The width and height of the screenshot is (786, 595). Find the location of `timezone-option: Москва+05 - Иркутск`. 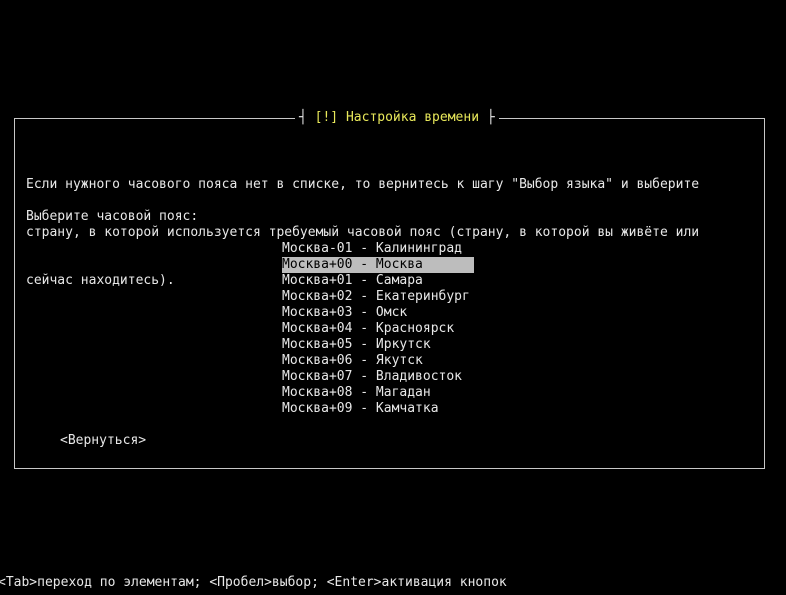

timezone-option: Москва+05 - Иркутск is located at coordinates (378, 345).